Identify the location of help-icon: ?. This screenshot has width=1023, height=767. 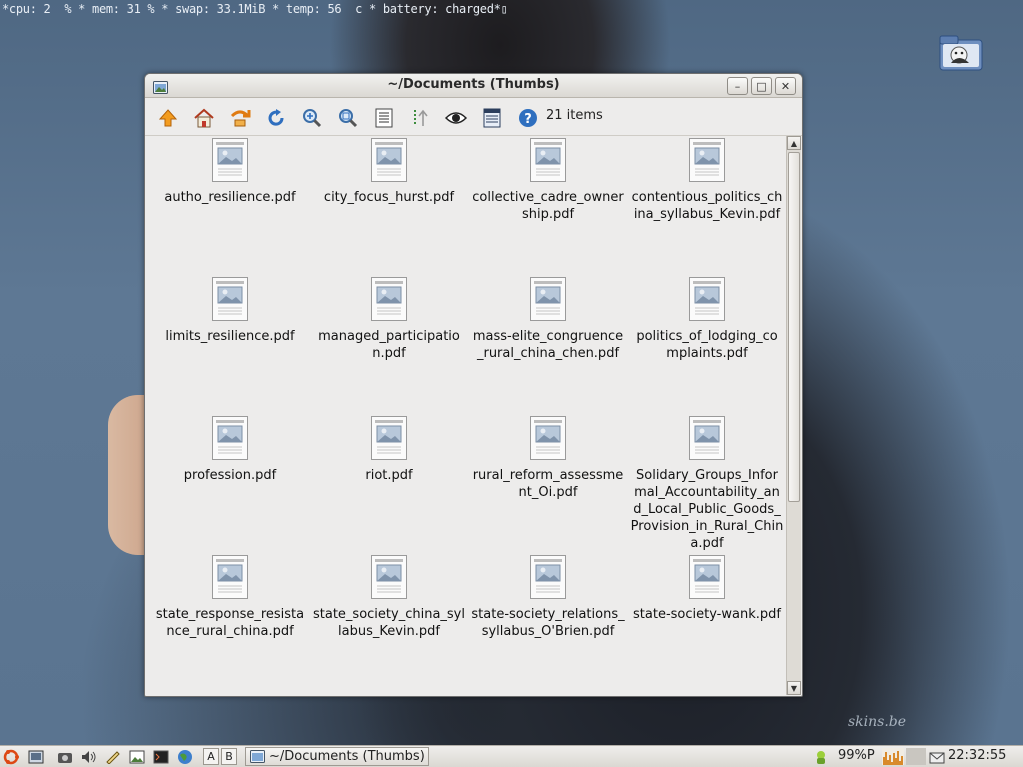
(528, 118).